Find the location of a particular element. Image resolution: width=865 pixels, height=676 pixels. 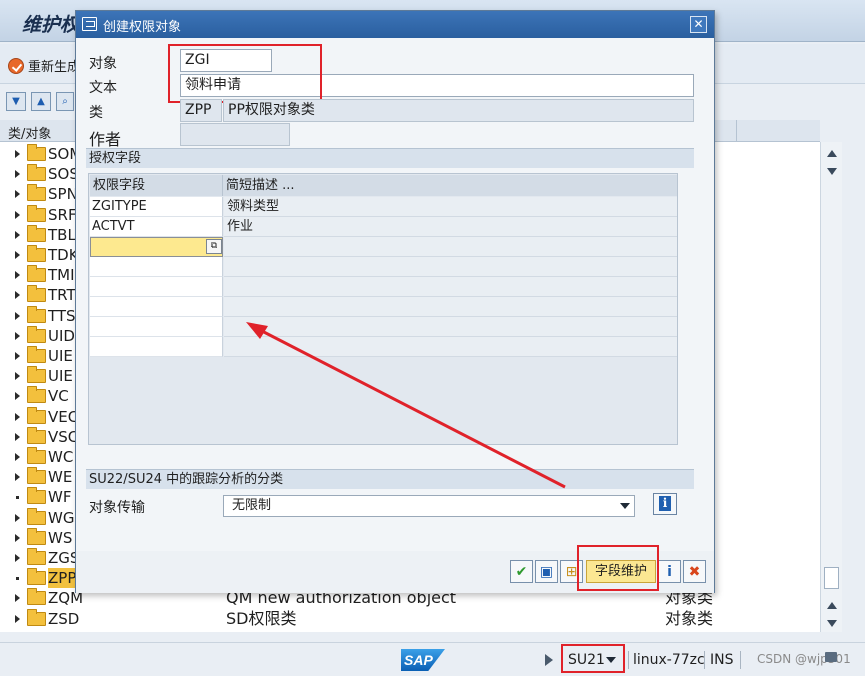

annotation-arrow is located at coordinates (406, 405).